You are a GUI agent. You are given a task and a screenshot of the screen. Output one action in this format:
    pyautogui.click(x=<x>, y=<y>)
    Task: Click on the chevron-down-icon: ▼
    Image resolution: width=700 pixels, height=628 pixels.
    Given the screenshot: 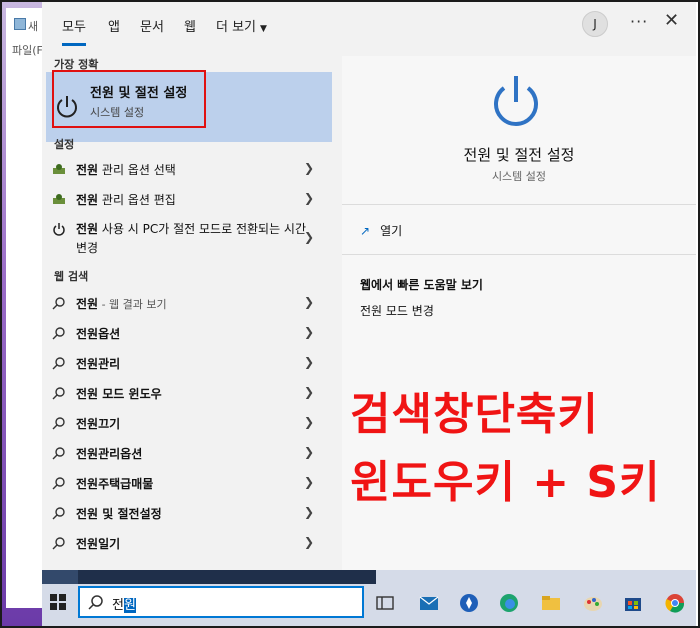 What is the action you would take?
    pyautogui.click(x=263, y=29)
    